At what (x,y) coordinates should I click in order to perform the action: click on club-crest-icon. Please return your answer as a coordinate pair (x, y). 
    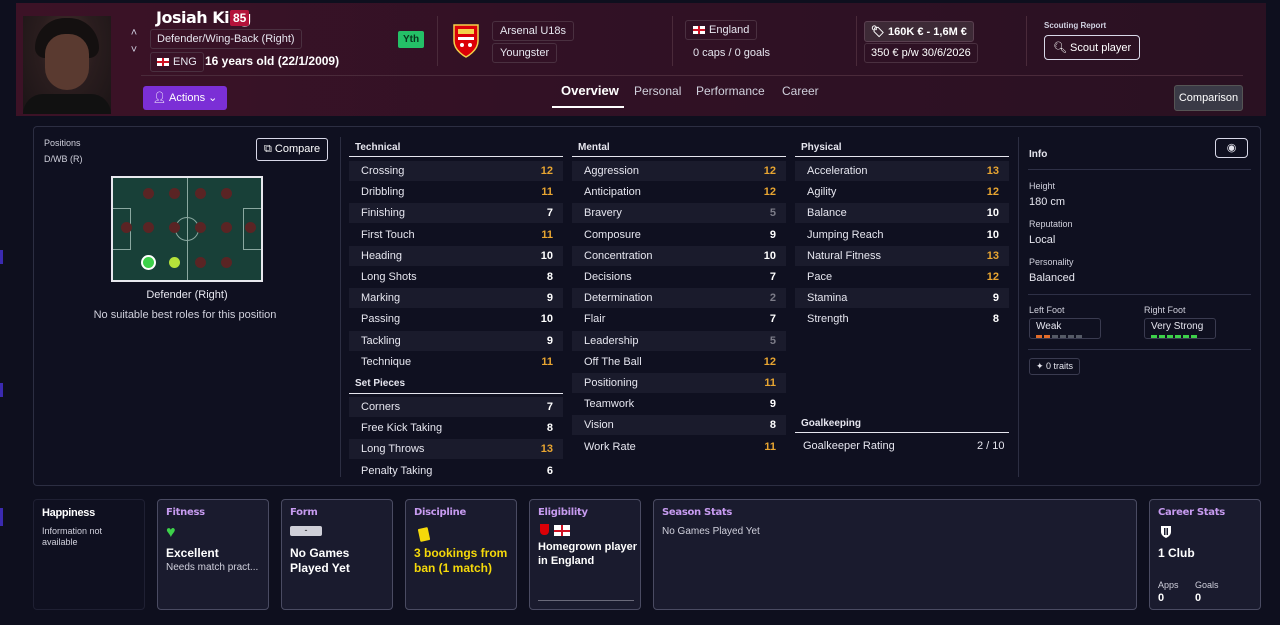
    Looking at the image, I should click on (466, 41).